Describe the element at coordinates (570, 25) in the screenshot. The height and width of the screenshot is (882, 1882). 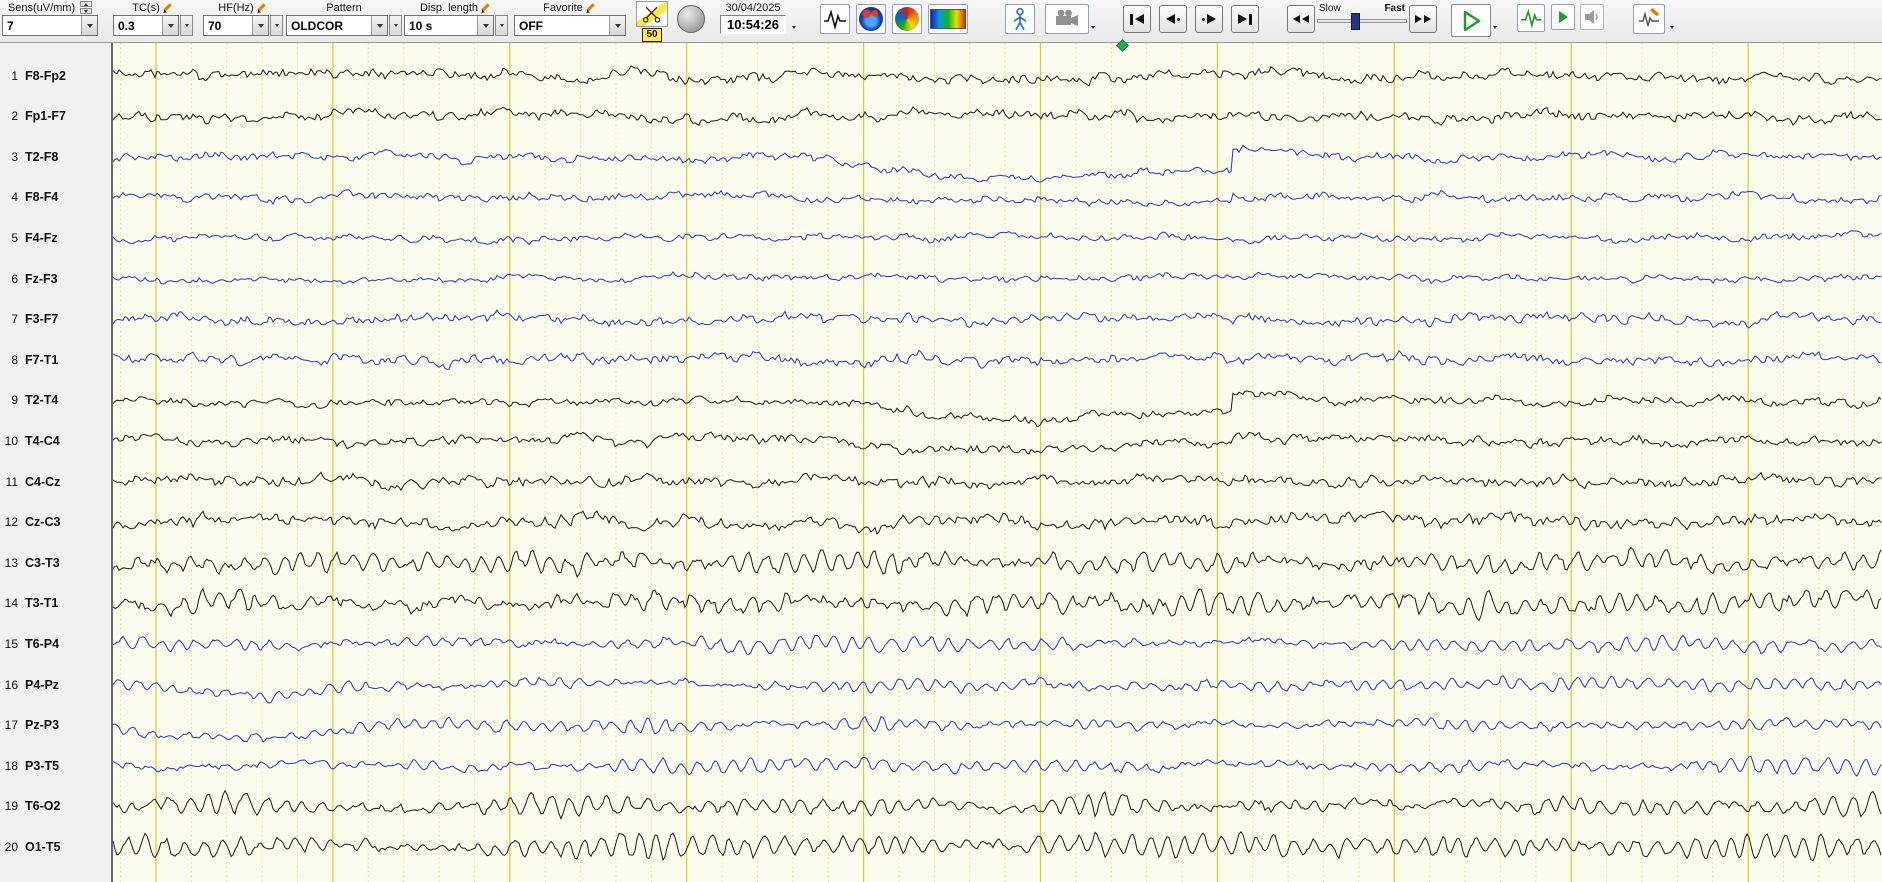
I see `favorite-combo: OFF` at that location.